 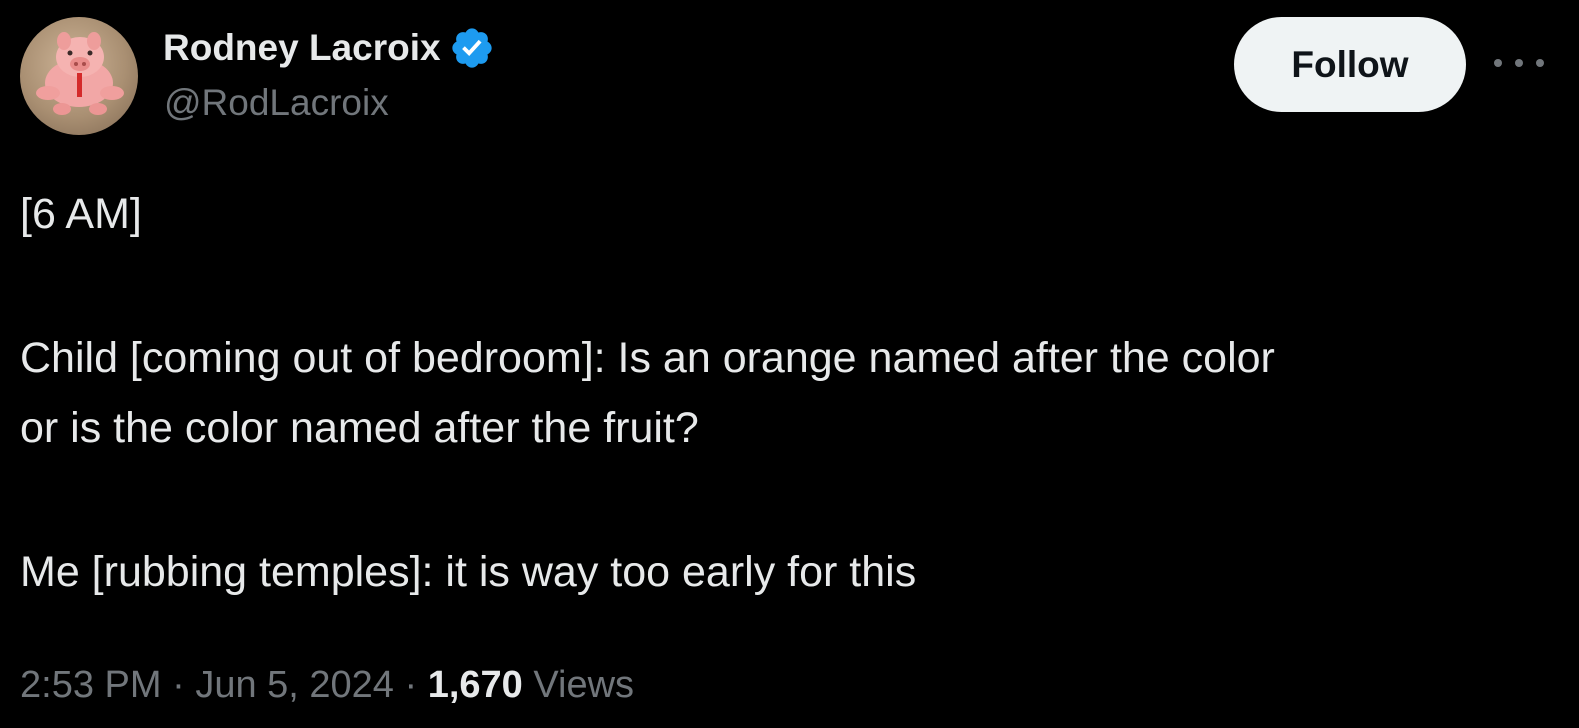 I want to click on pig-figurine-icon, so click(x=80, y=73).